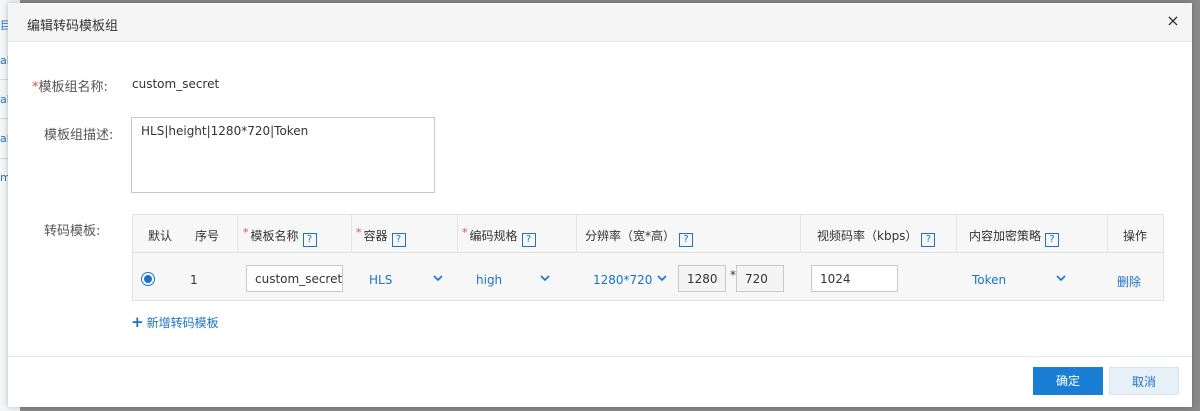 This screenshot has height=411, width=1200. Describe the element at coordinates (1144, 381) in the screenshot. I see `cancel-button: 取消` at that location.